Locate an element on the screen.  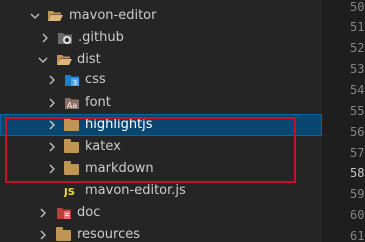
line-number: 61 is located at coordinates (357, 235).